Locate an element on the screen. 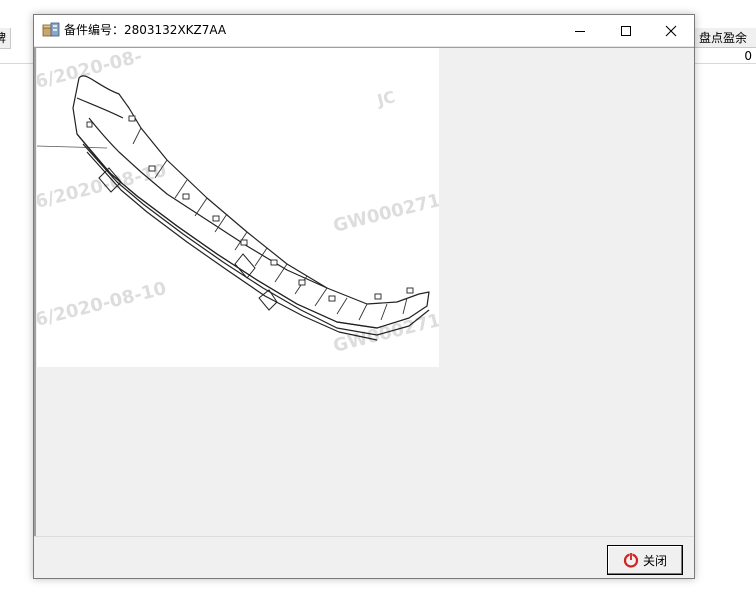 This screenshot has width=756, height=606. power-icon is located at coordinates (631, 560).